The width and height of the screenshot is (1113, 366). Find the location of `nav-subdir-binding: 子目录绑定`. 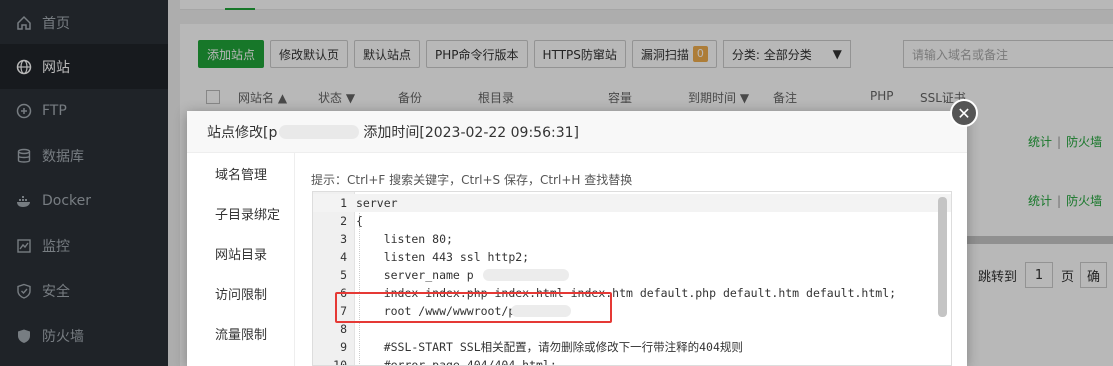

nav-subdir-binding: 子目录绑定 is located at coordinates (241, 213).